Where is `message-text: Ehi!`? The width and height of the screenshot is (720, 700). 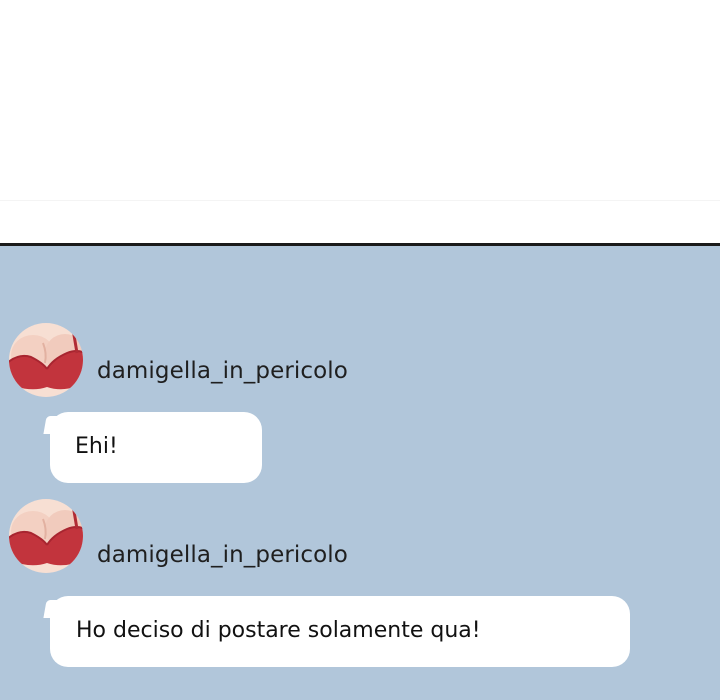
message-text: Ehi! is located at coordinates (96, 446).